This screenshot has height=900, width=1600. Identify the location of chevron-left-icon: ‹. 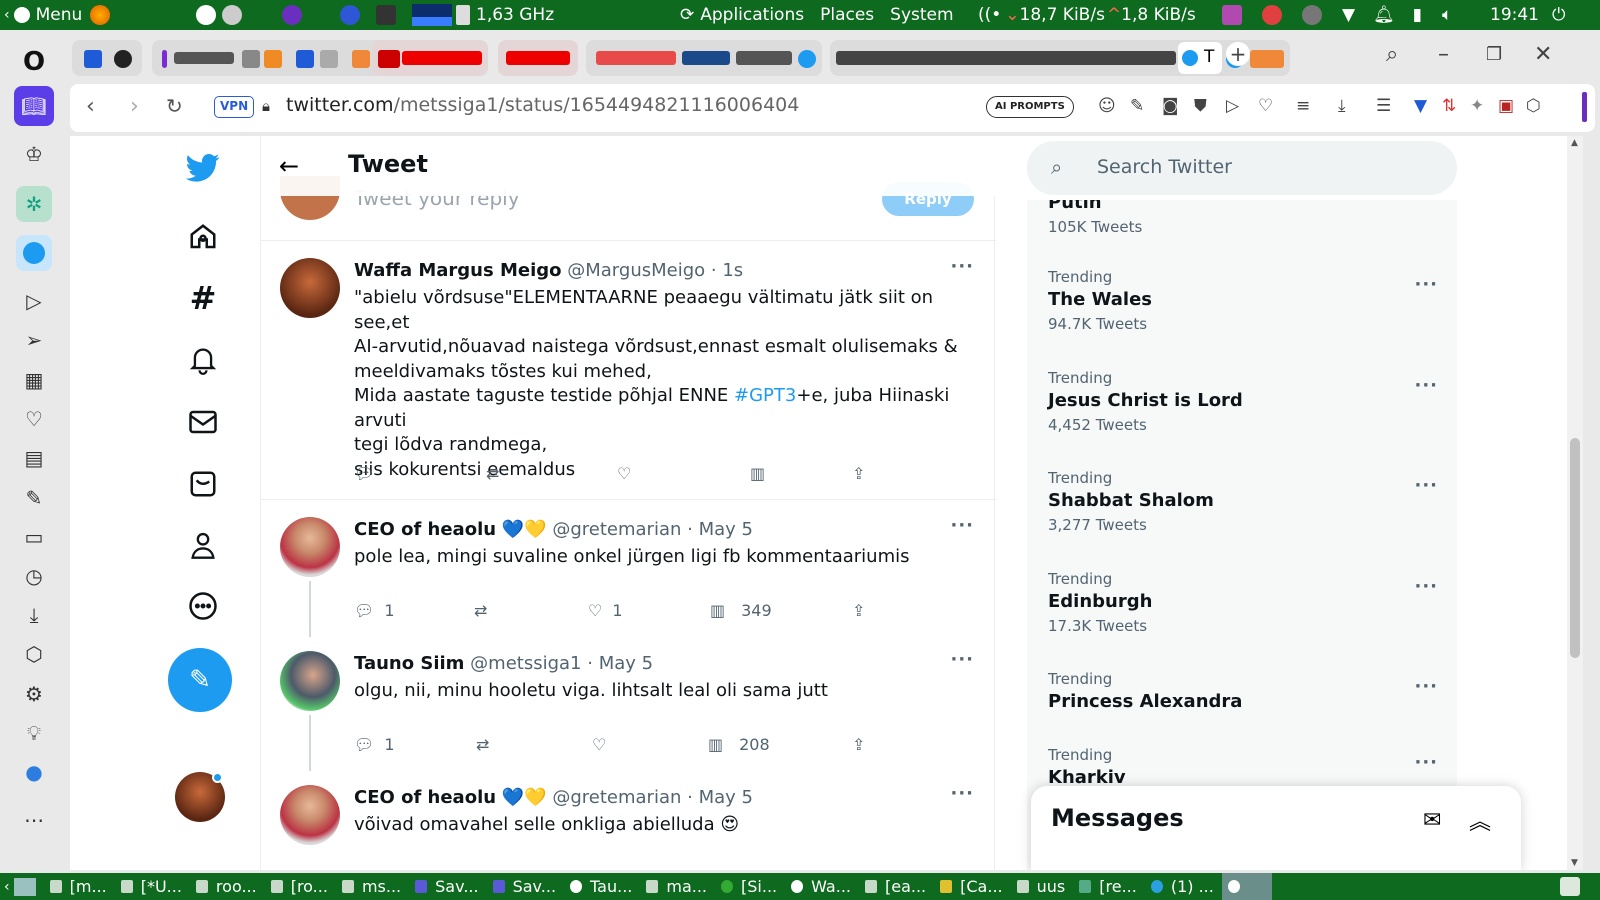
(7, 887).